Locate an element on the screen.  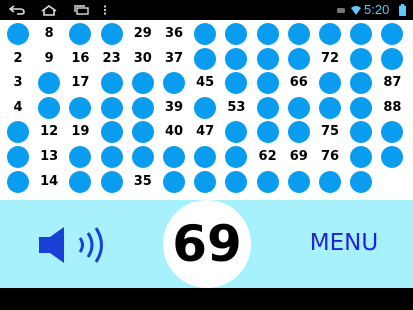
board-cell-66: 66 is located at coordinates (298, 83).